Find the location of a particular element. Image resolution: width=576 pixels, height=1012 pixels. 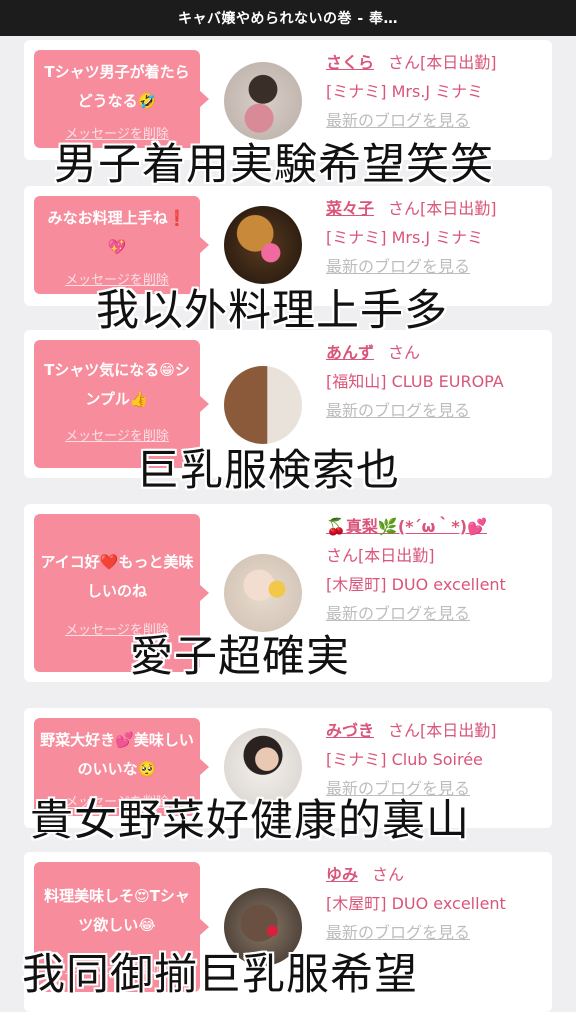

shop-label: [福知山] CLUB EUROPA is located at coordinates (415, 381).